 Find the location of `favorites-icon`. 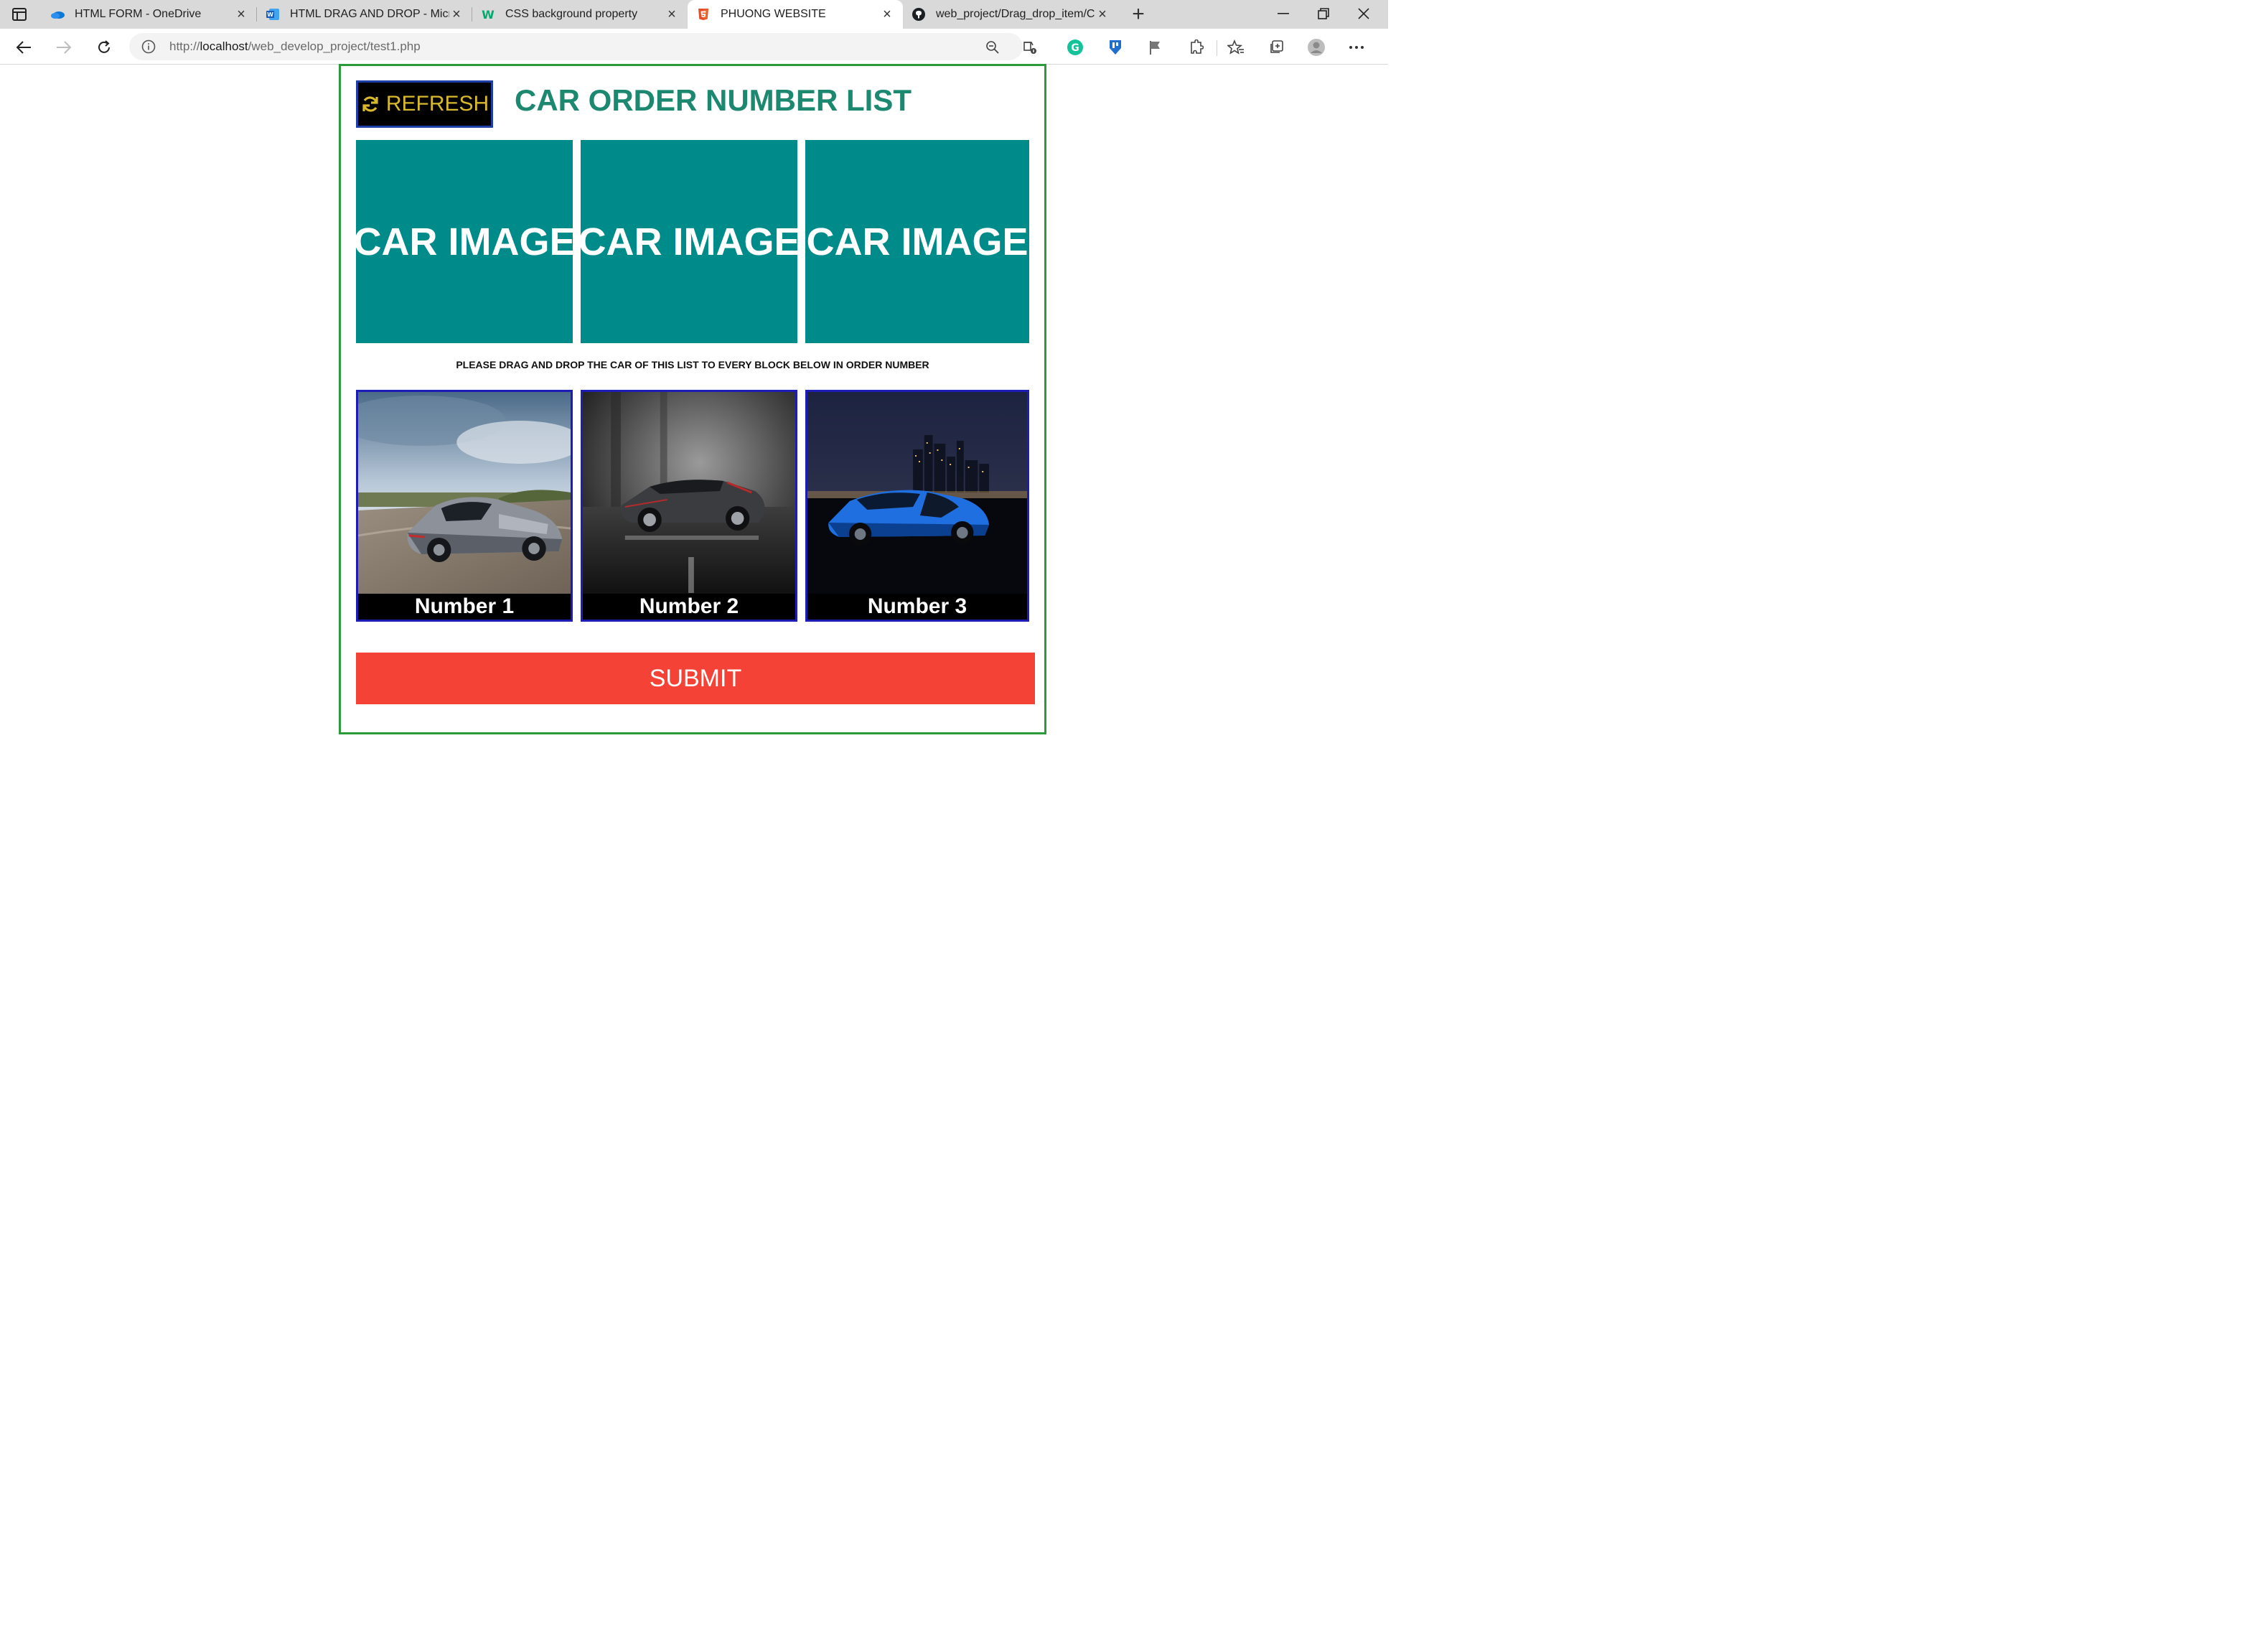

favorites-icon is located at coordinates (1236, 47).